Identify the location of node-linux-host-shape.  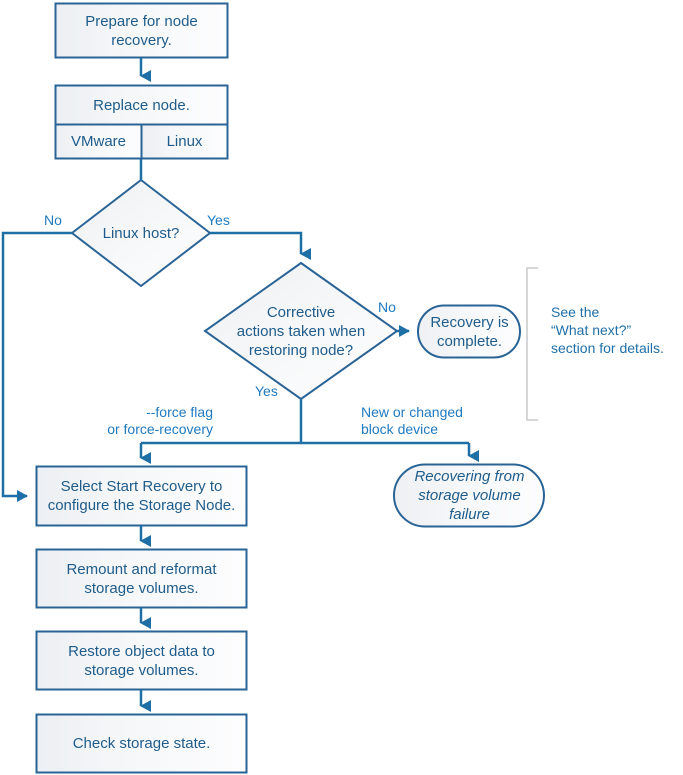
(141, 233).